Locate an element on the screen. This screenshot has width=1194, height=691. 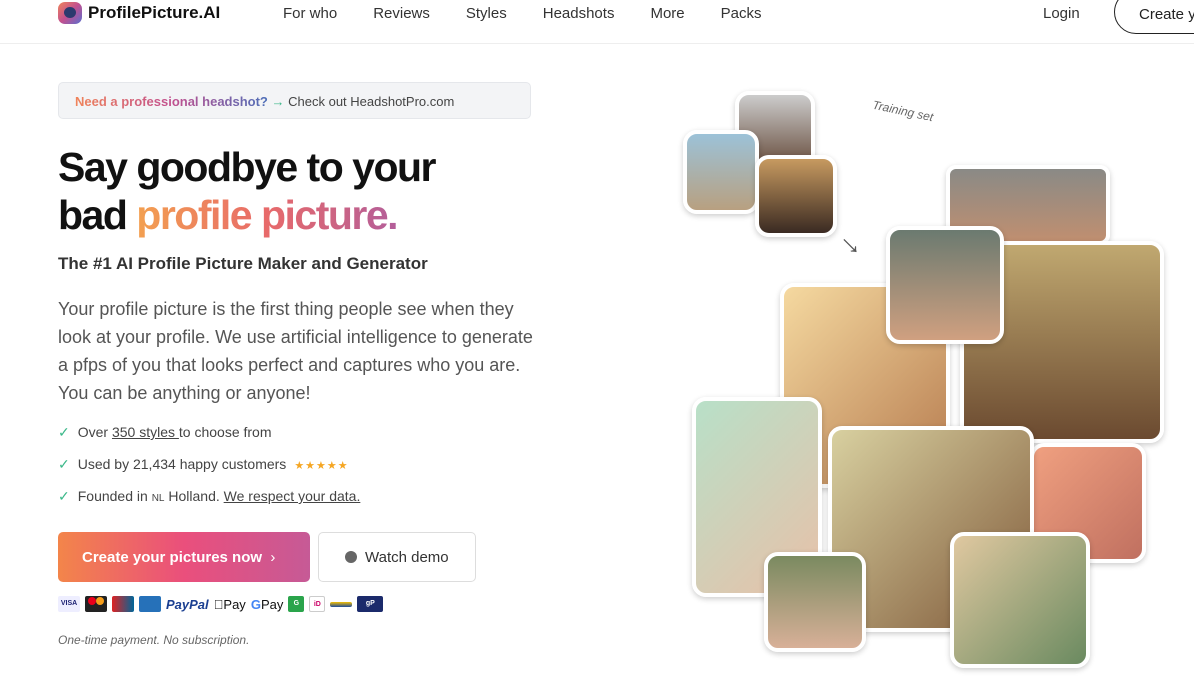
arrow-down-icon: ↓ is located at coordinates (849, 244).